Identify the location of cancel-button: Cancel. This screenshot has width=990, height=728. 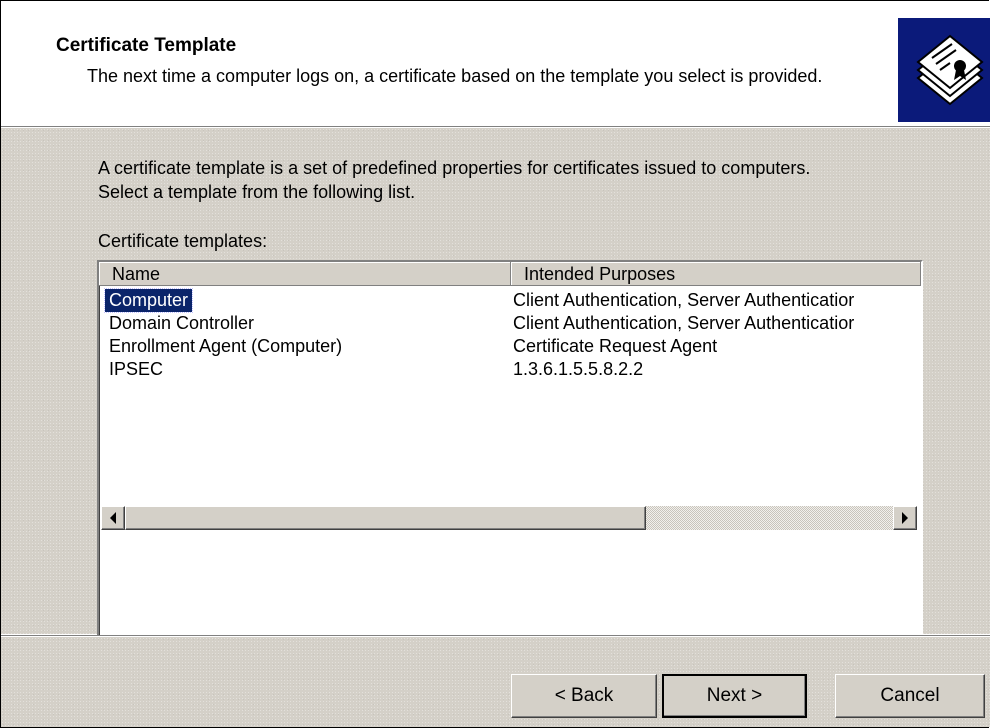
(910, 696).